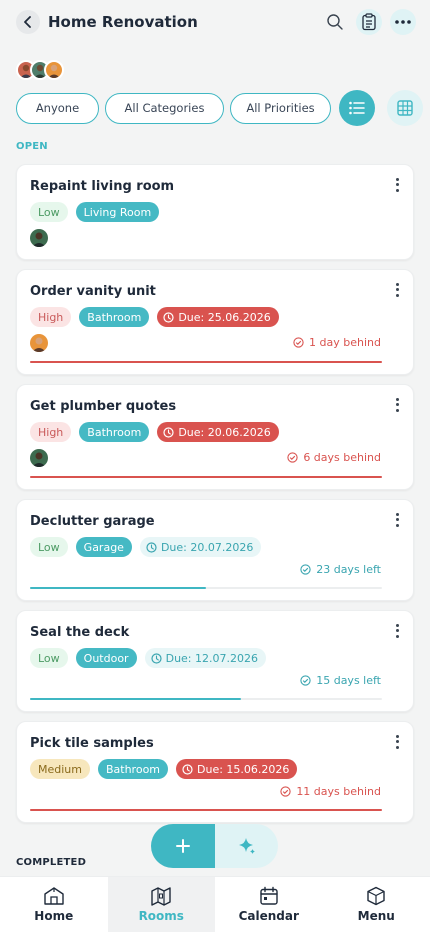  What do you see at coordinates (102, 186) in the screenshot?
I see `task-title: Repaint living room` at bounding box center [102, 186].